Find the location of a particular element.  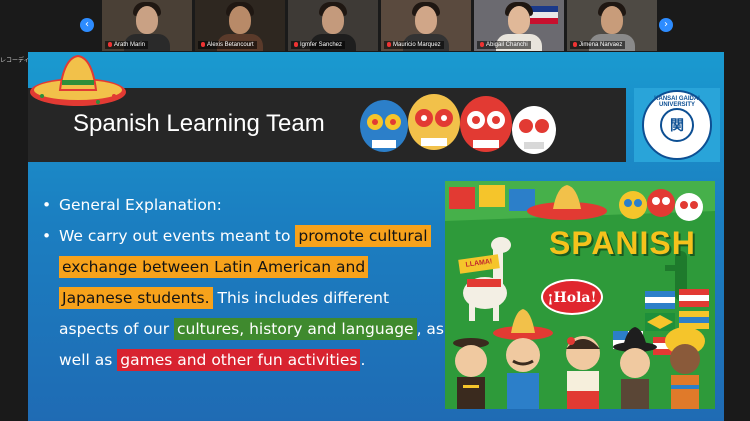

chevron-right-icon: › is located at coordinates (666, 25).